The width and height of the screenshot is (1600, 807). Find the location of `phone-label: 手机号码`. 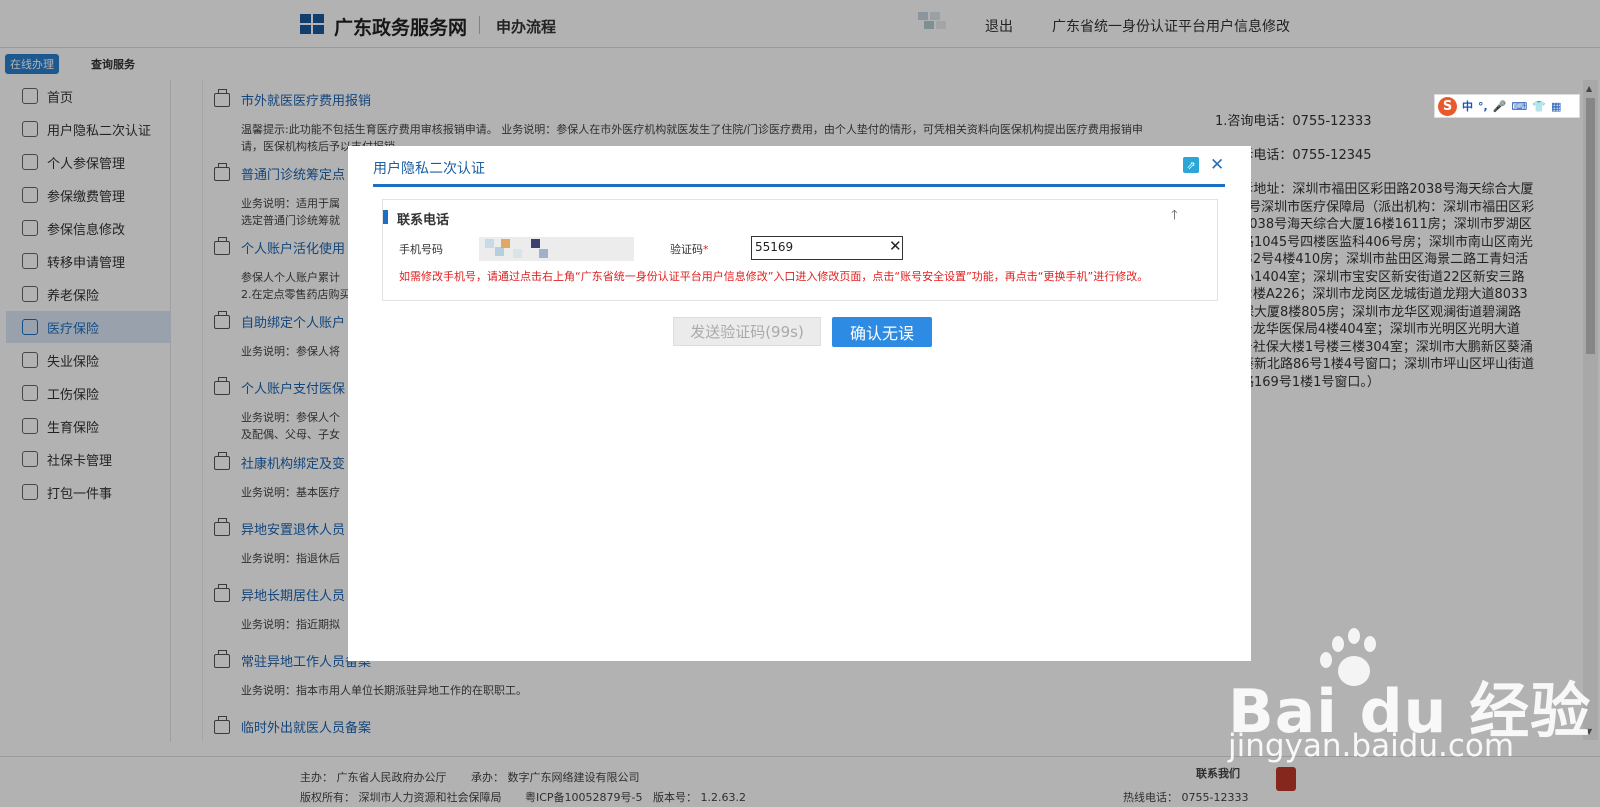

phone-label: 手机号码 is located at coordinates (421, 249).